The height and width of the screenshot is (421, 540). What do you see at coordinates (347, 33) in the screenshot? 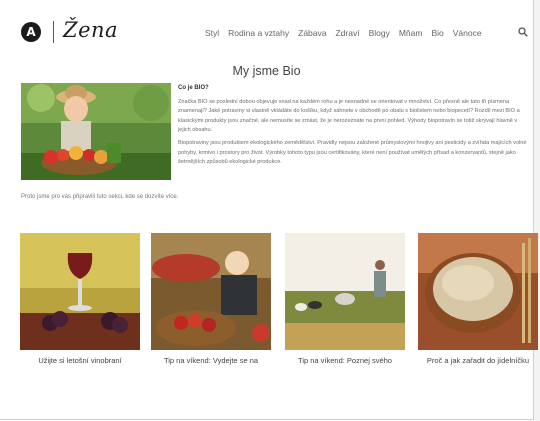
I see `nav-item-zdravi: Zdraví` at bounding box center [347, 33].